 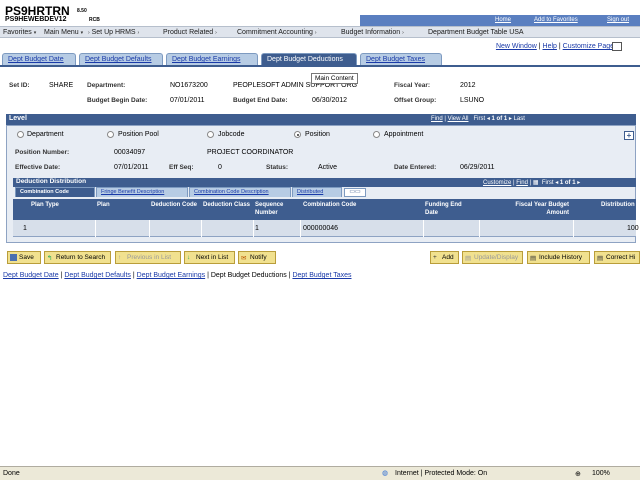 What do you see at coordinates (38, 167) in the screenshot?
I see `effective-date-label: Effective Date:` at bounding box center [38, 167].